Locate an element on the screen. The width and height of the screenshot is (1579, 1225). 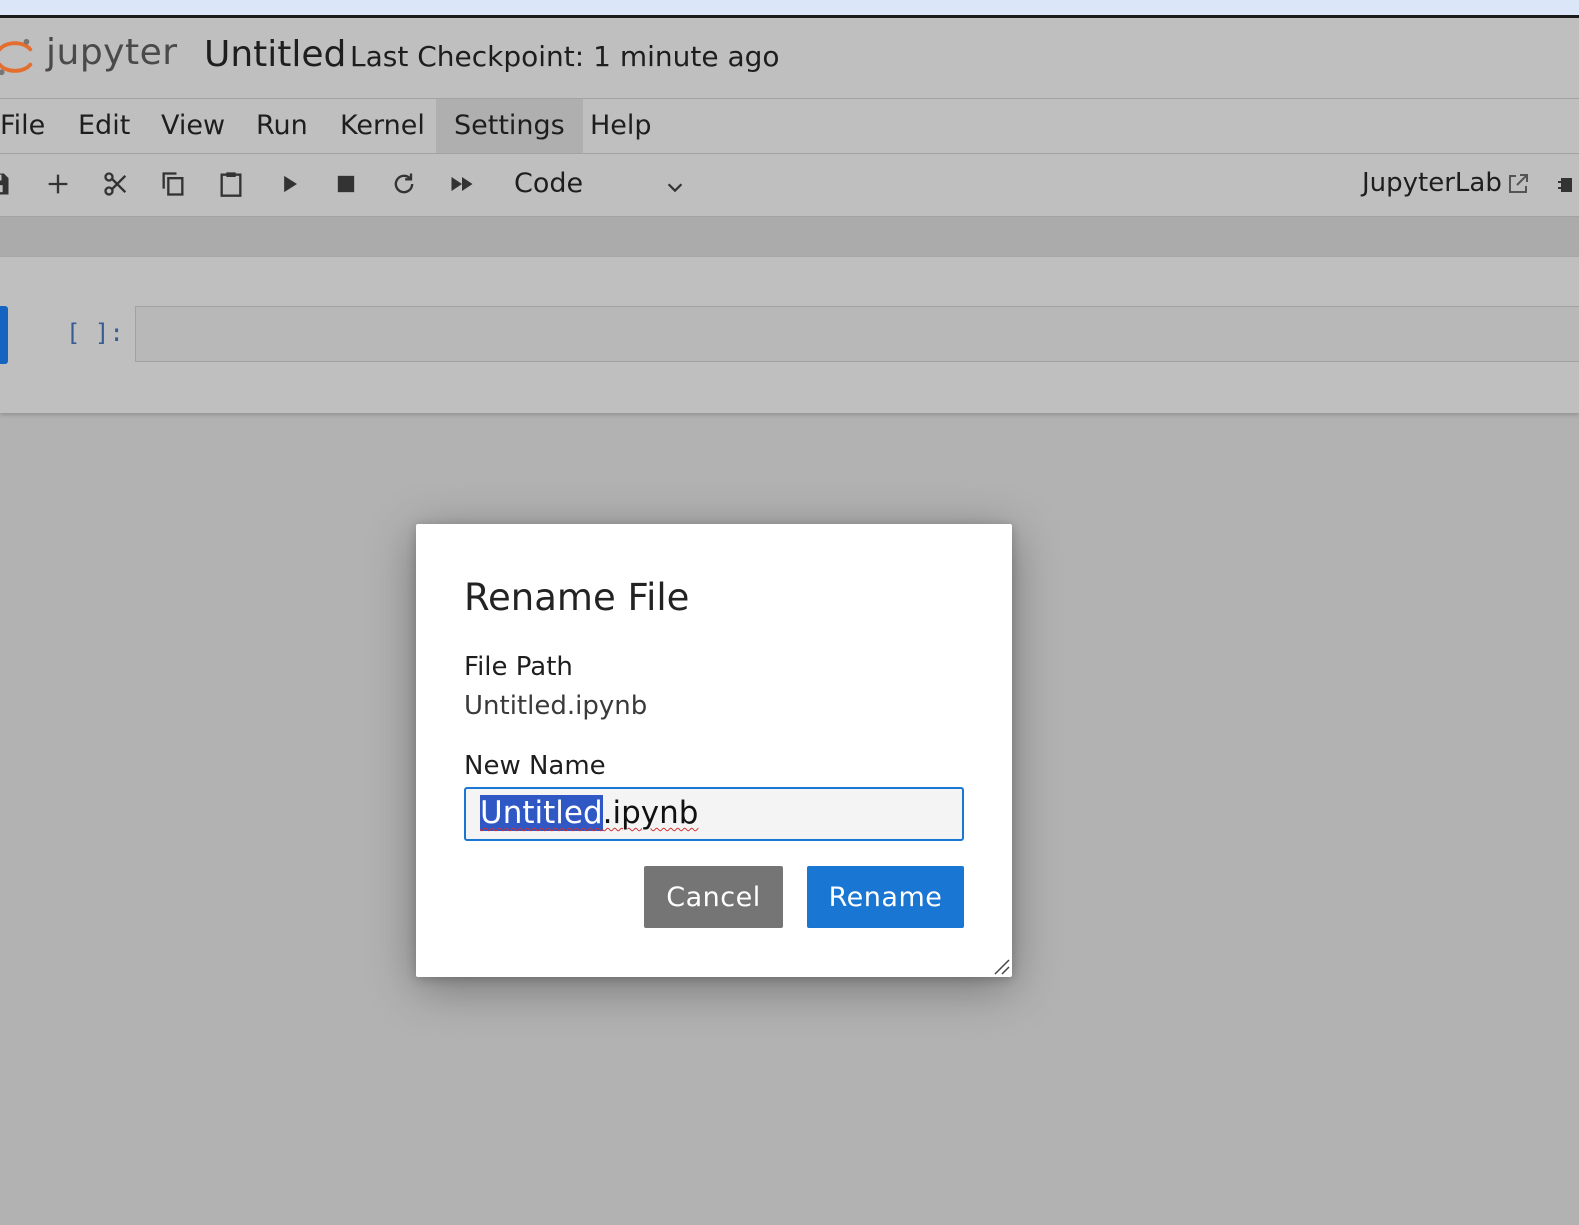
menu-view: View is located at coordinates (193, 126).